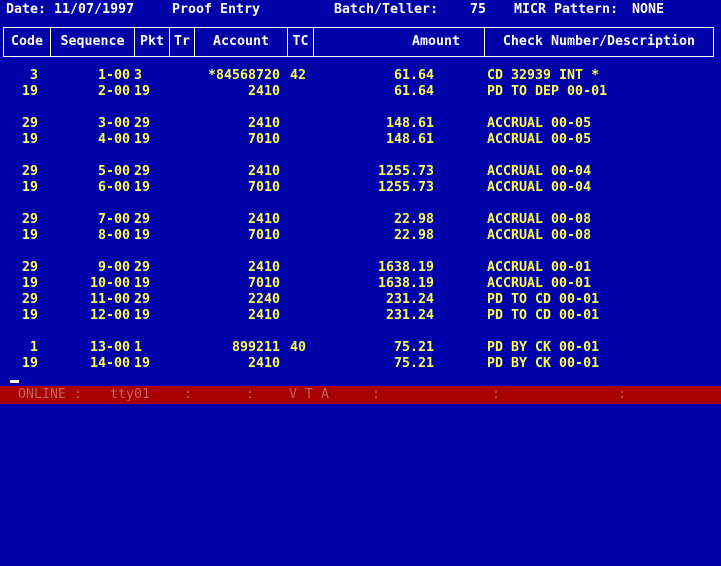  I want to click on status-bar: ONLINE : tty01 : : V T A : : :, so click(360, 395).